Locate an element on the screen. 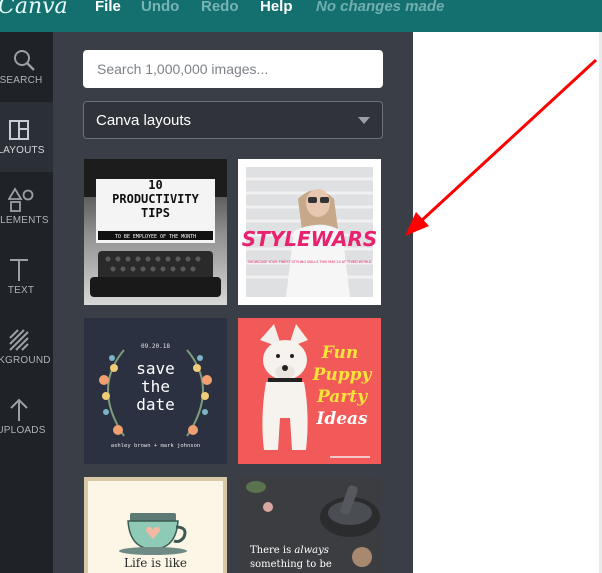 The image size is (602, 573). menu-undo: Undo is located at coordinates (160, 7).